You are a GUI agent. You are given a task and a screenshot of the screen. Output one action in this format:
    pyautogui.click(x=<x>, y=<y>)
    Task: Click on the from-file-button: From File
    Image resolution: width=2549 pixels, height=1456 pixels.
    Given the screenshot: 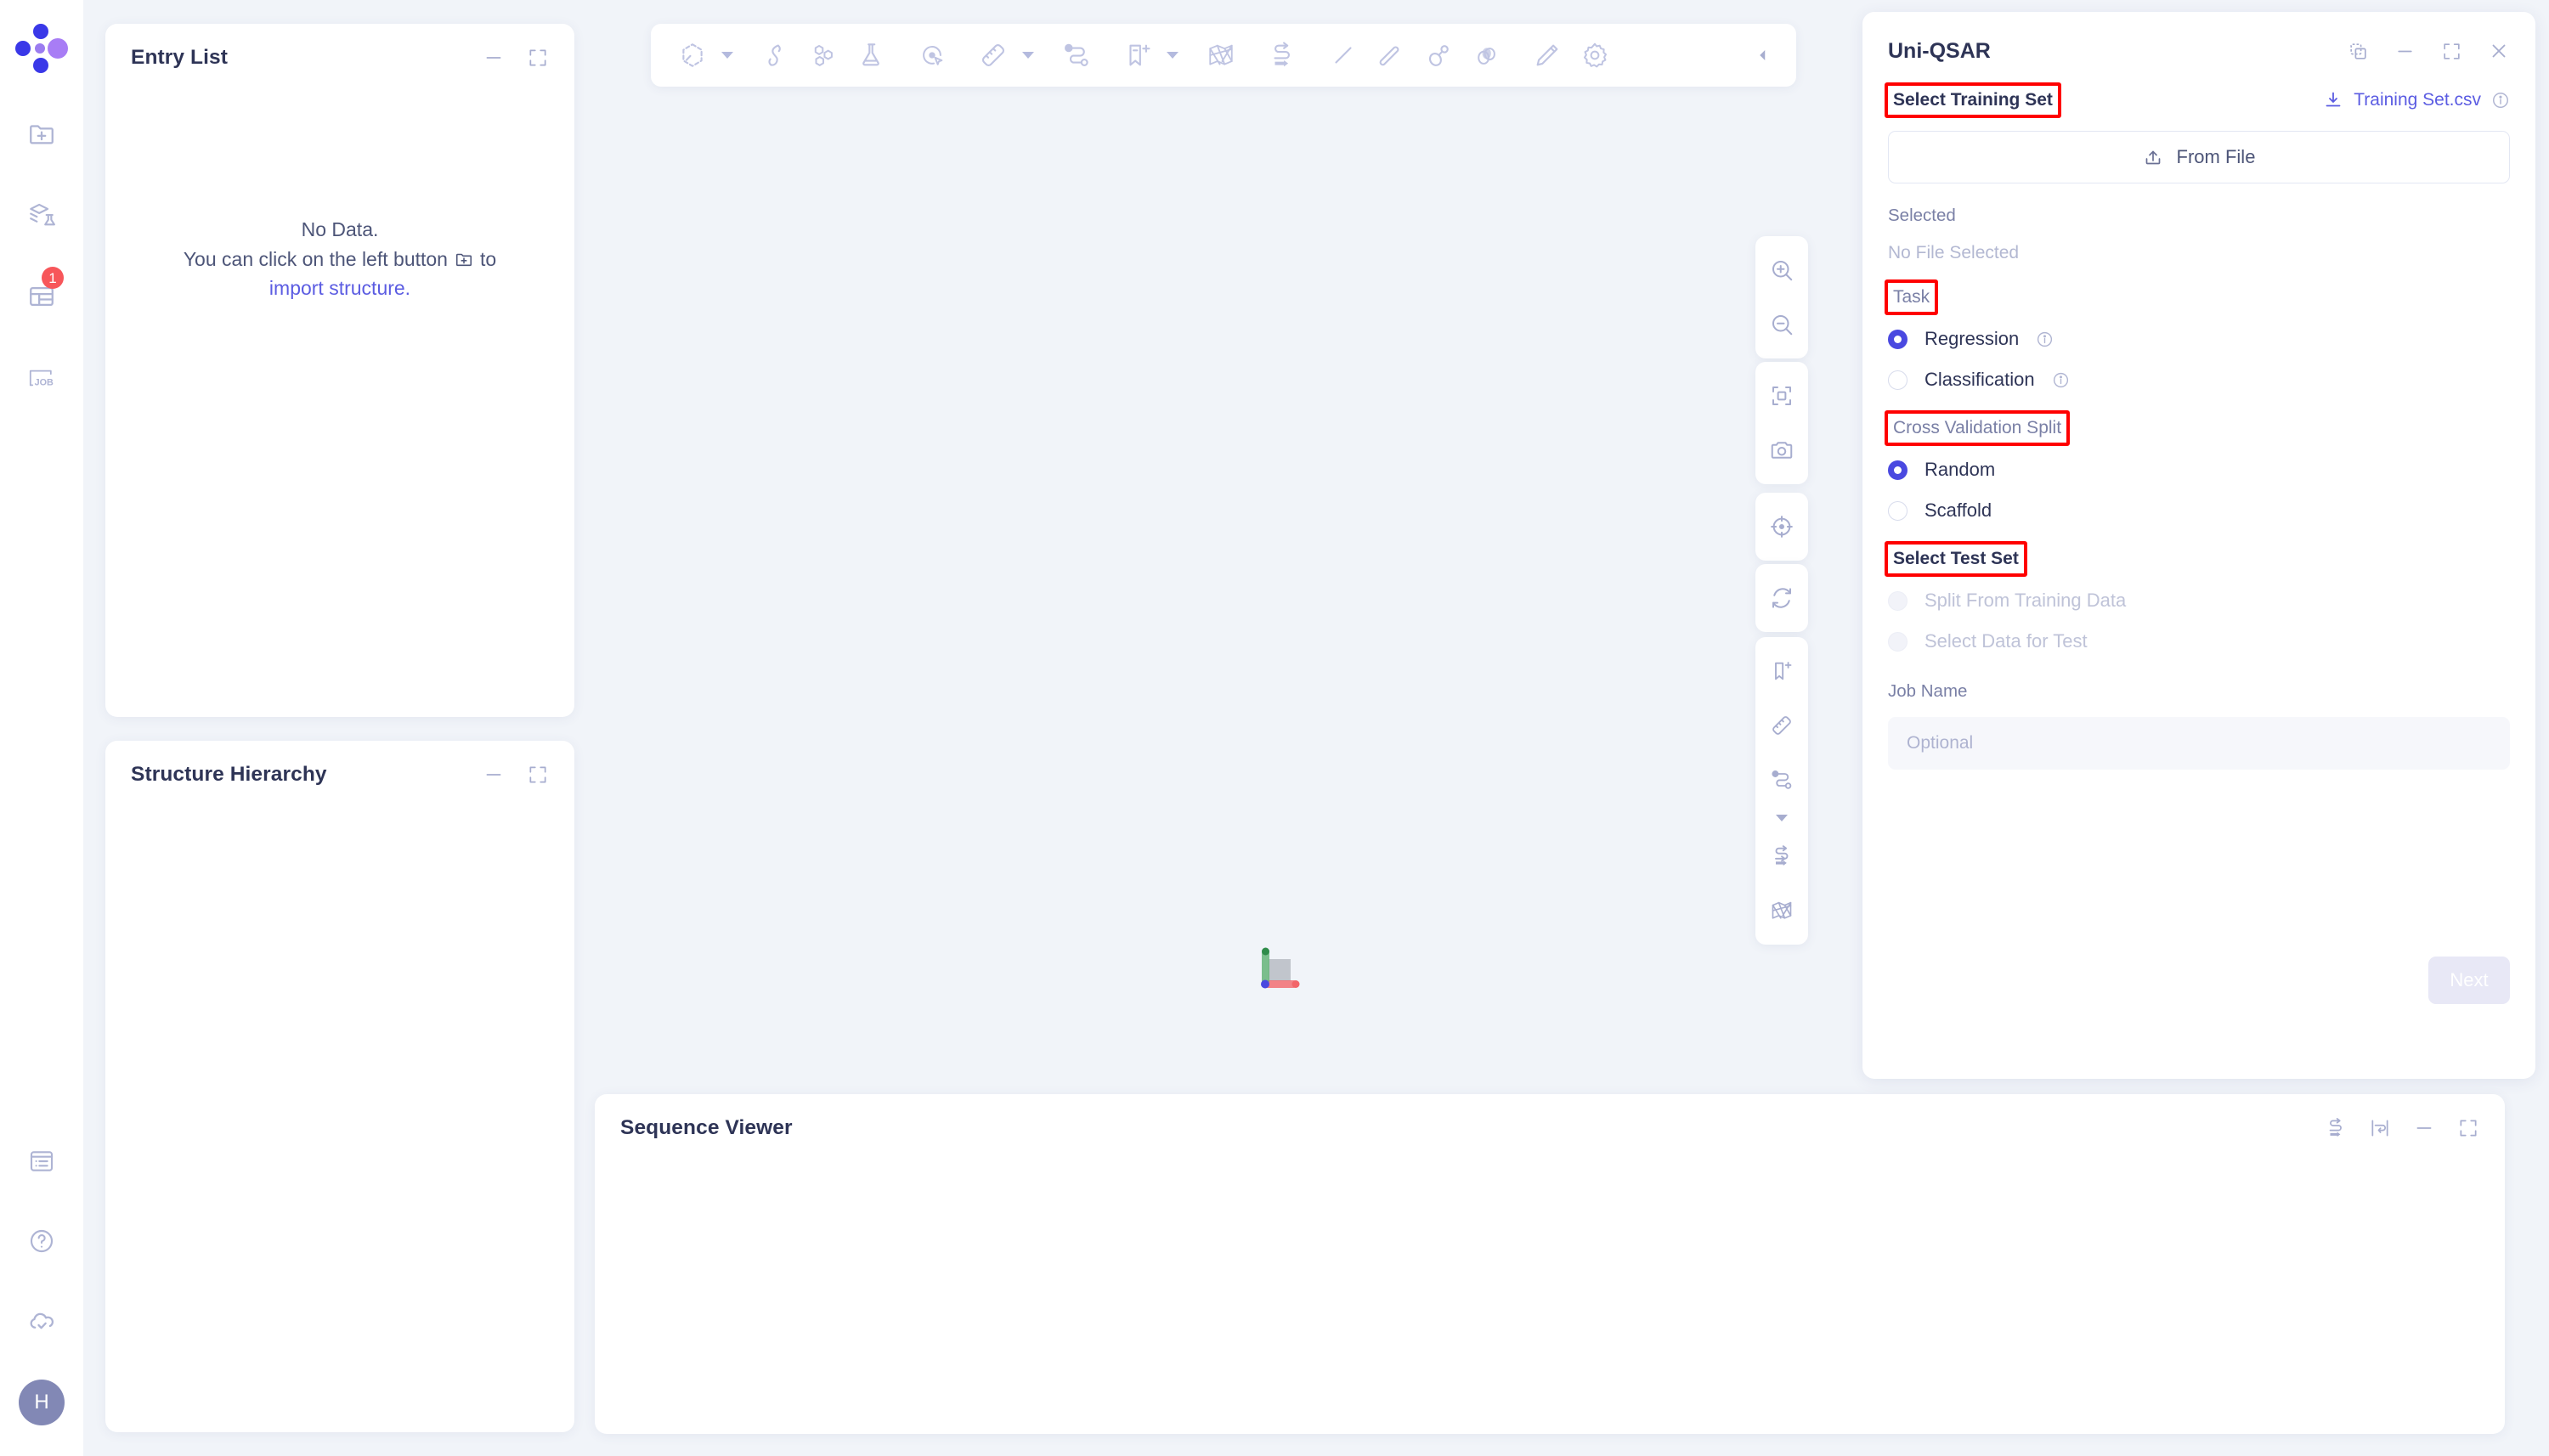 What is the action you would take?
    pyautogui.click(x=2199, y=157)
    